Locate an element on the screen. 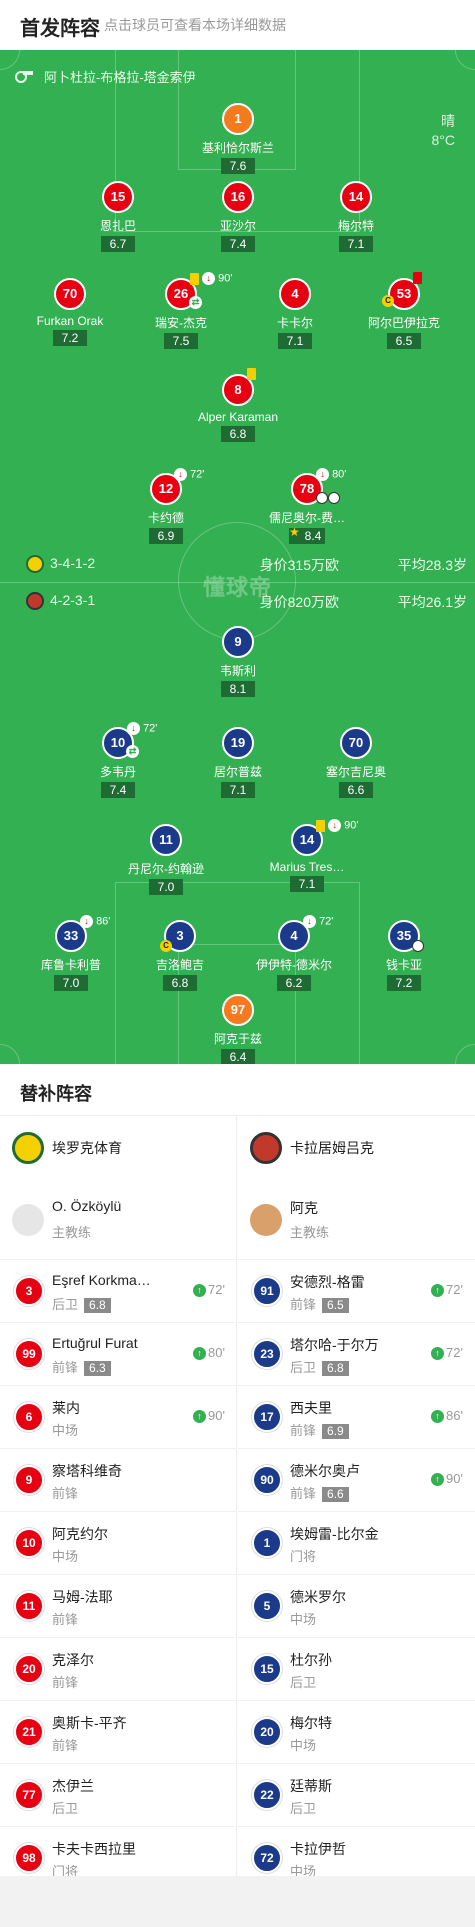  player-away-0: 9 韦斯利 8.1 is located at coordinates (238, 662).